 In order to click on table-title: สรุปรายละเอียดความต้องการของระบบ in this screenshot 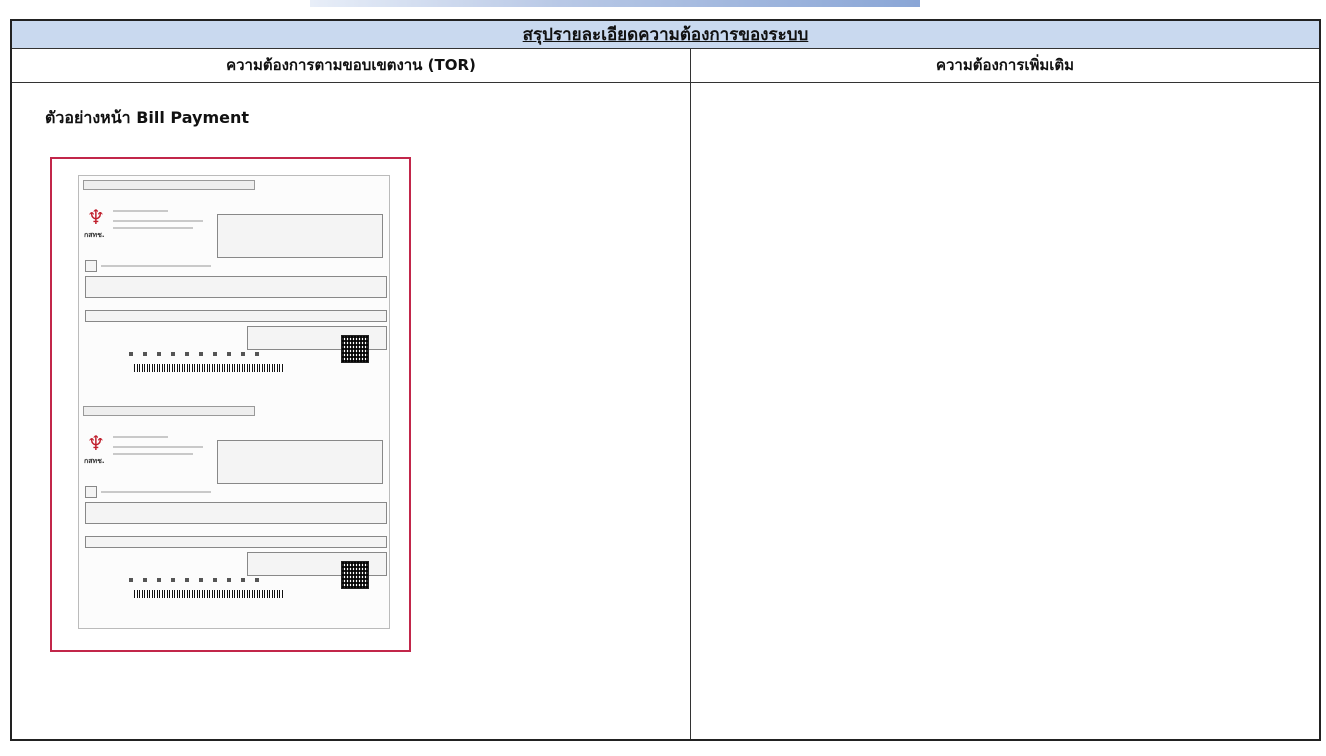, I will do `click(665, 35)`.